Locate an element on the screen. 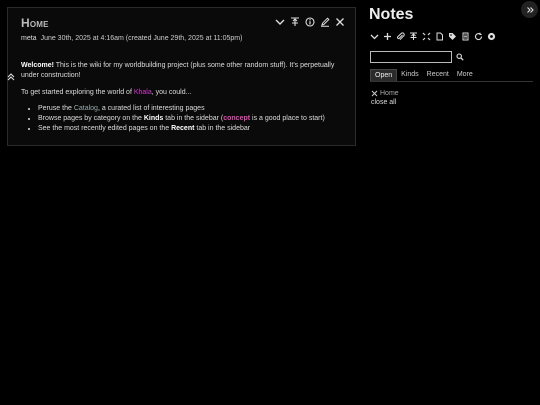  new-journal-icon is located at coordinates (439, 36).